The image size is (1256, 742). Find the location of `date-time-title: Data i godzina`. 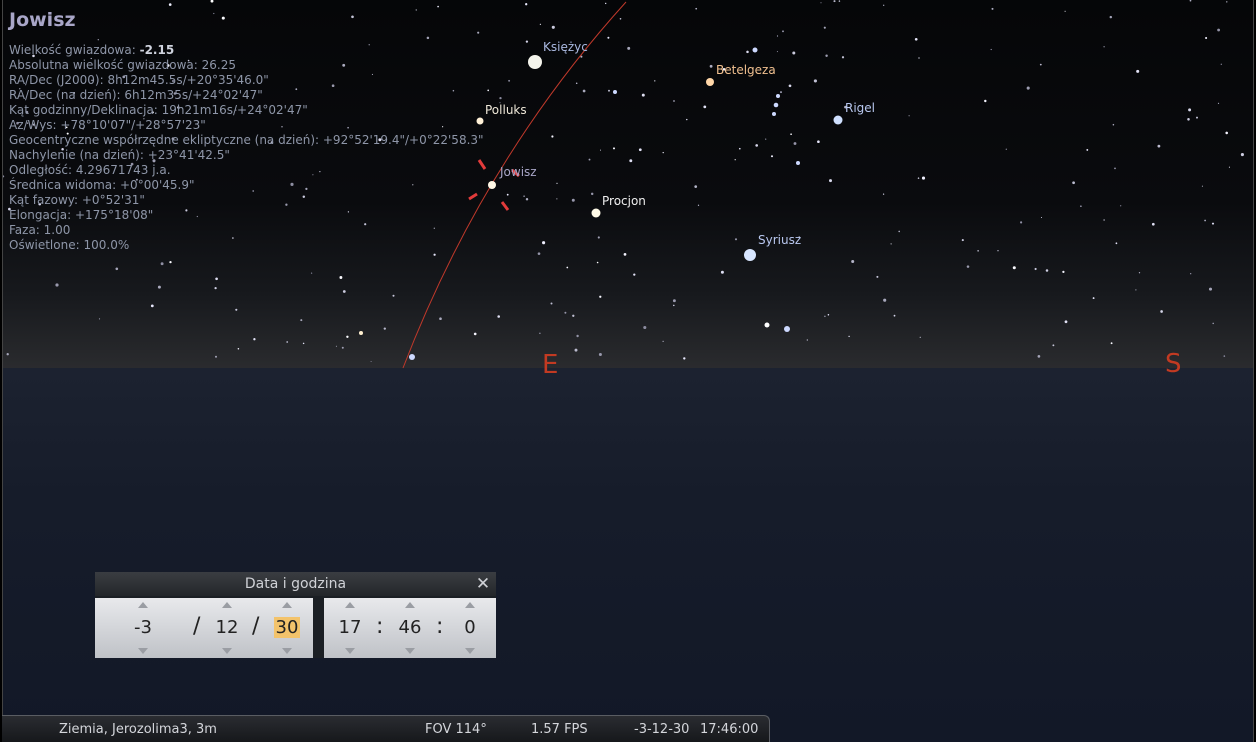

date-time-title: Data i godzina is located at coordinates (295, 584).